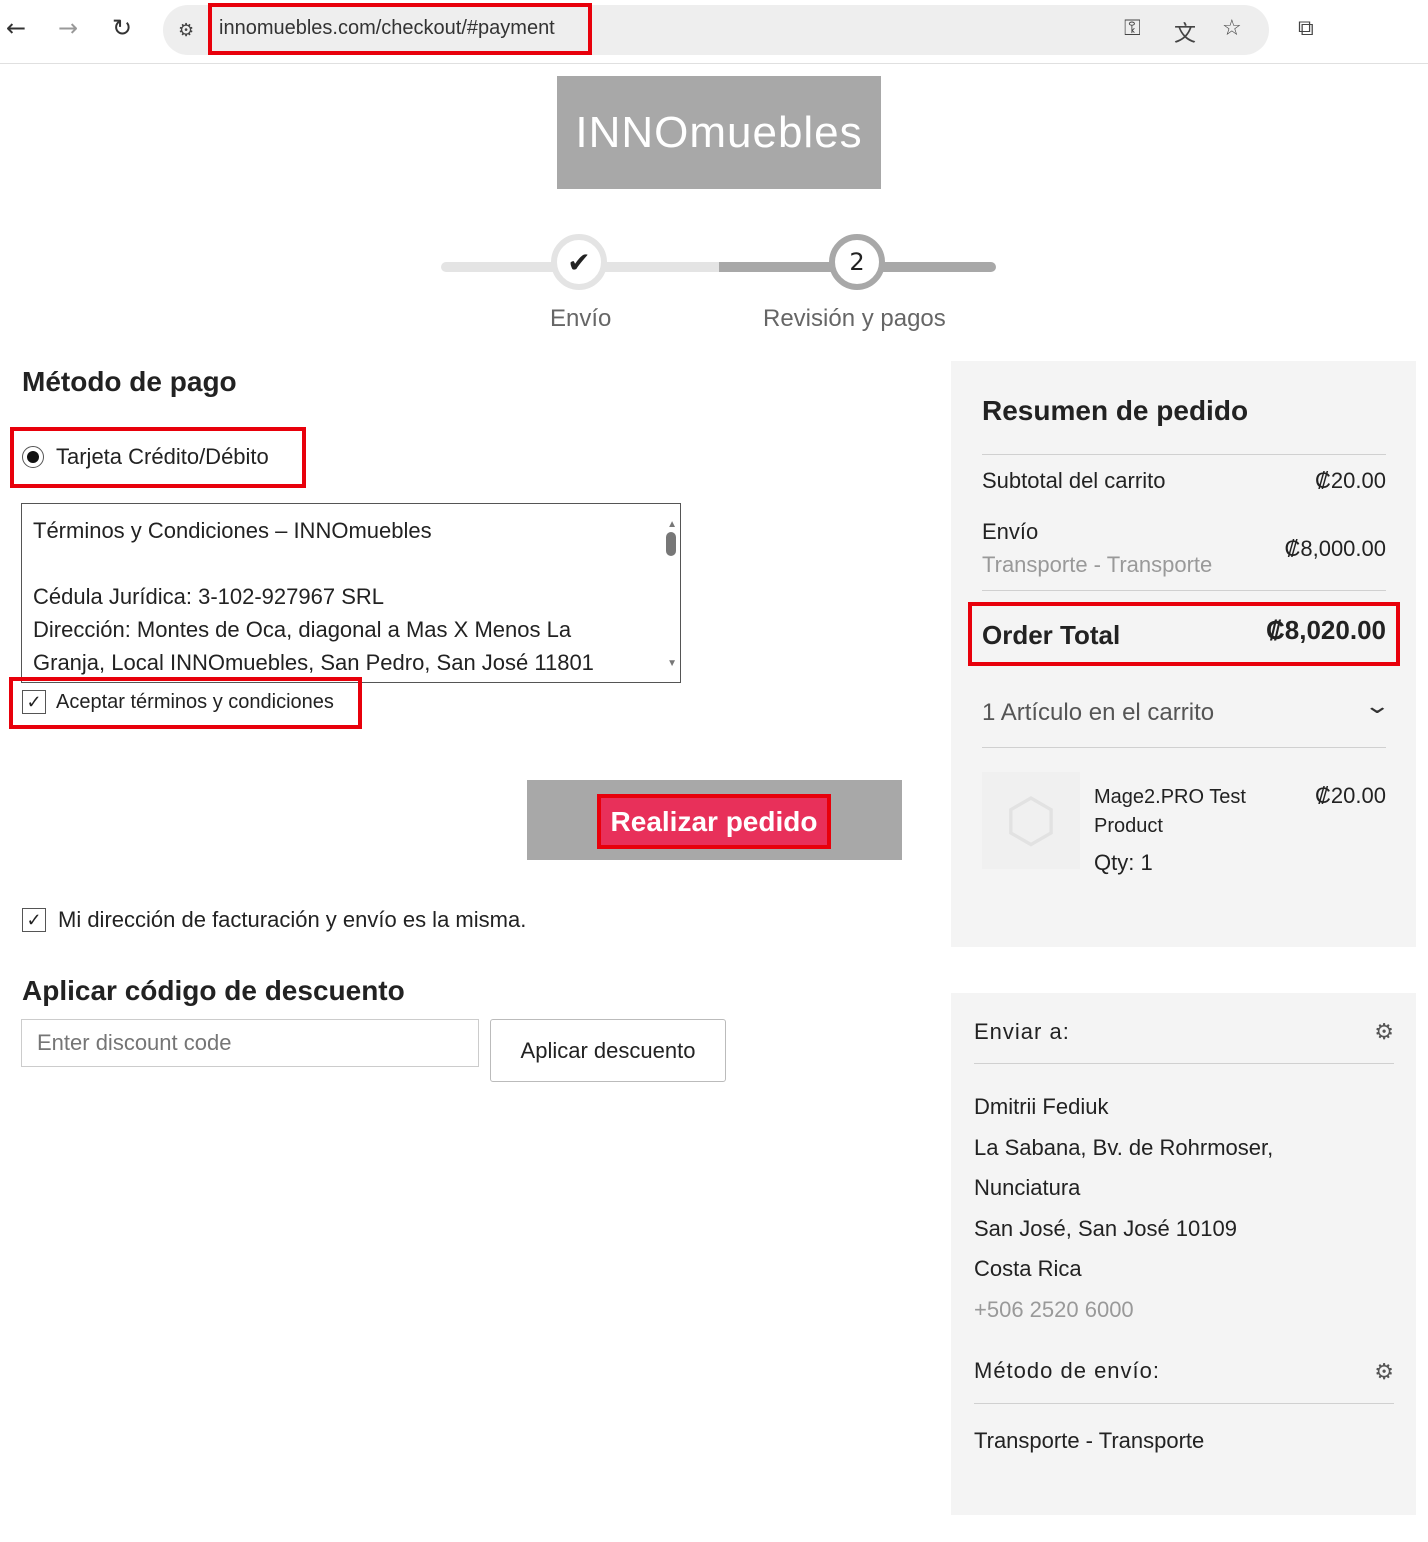 Image resolution: width=1428 pixels, height=1542 pixels. Describe the element at coordinates (1335, 548) in the screenshot. I see `shipping-value: ₡8,000.00` at that location.